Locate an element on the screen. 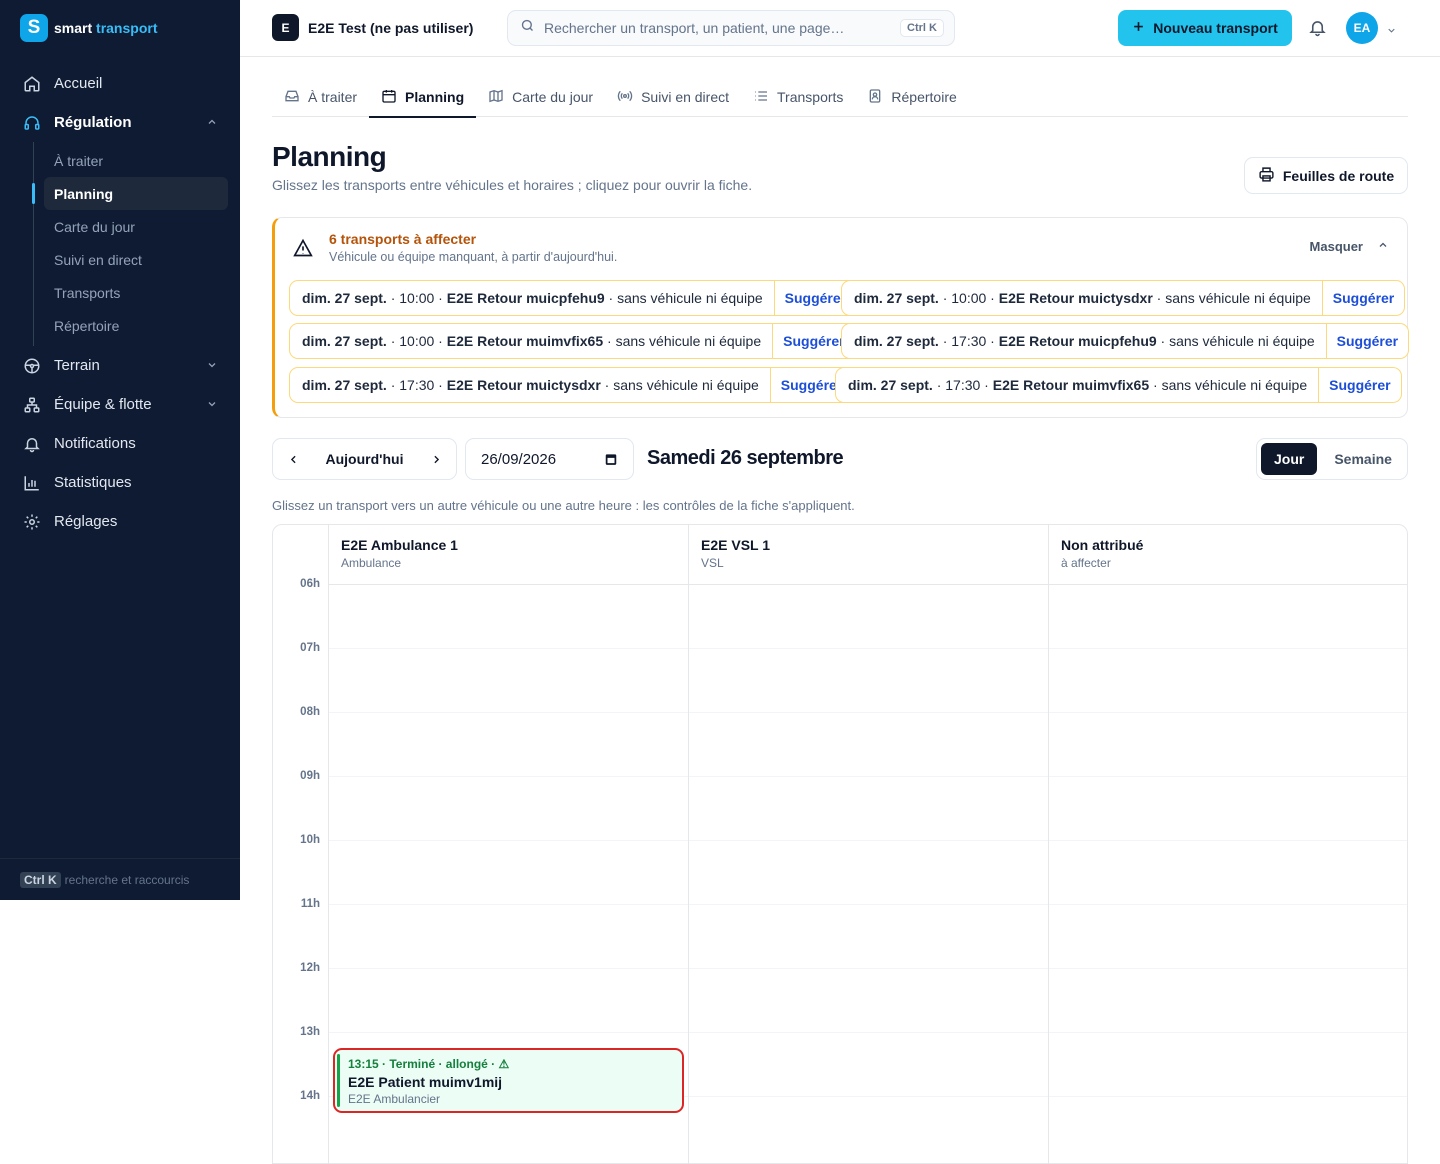 The image size is (1440, 1164). shortcut-kbd: Ctrl K is located at coordinates (40, 879).